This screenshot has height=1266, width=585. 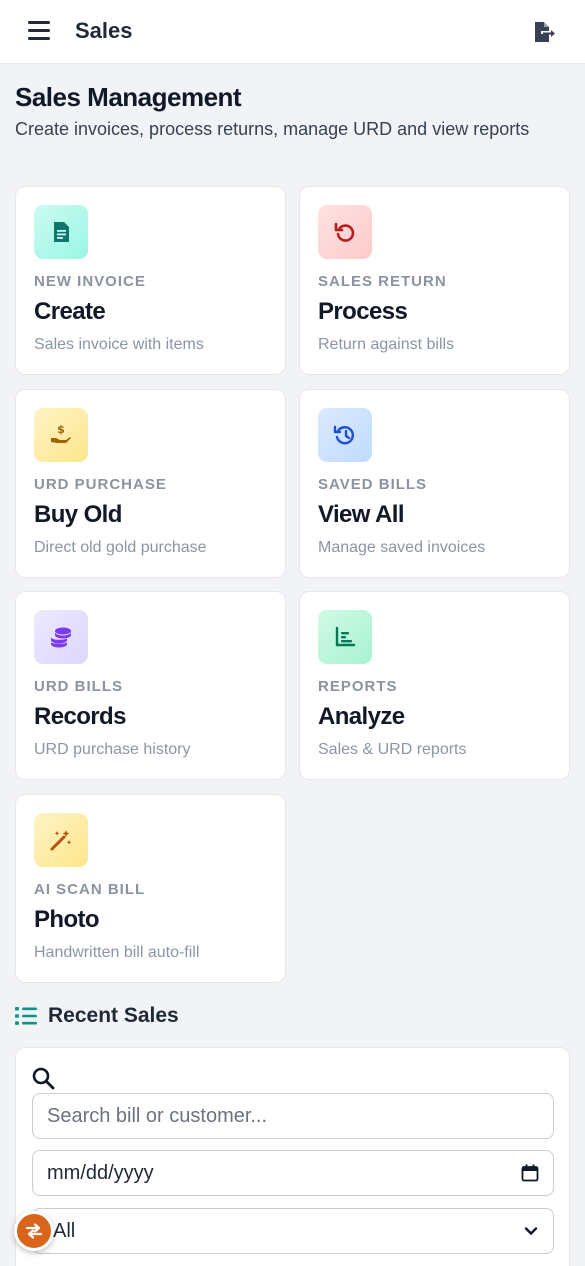 I want to click on card-description: Return against bills, so click(x=386, y=344).